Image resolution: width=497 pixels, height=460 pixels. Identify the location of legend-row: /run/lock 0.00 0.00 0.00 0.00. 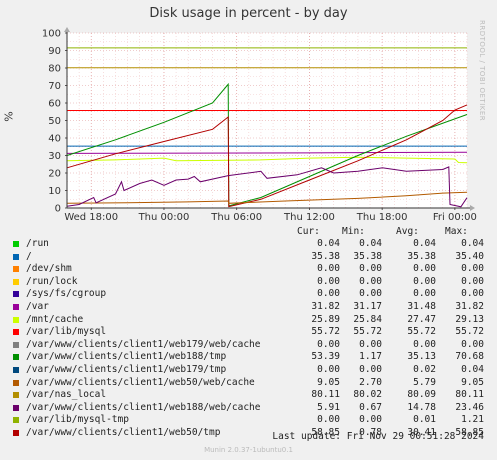
(251, 282).